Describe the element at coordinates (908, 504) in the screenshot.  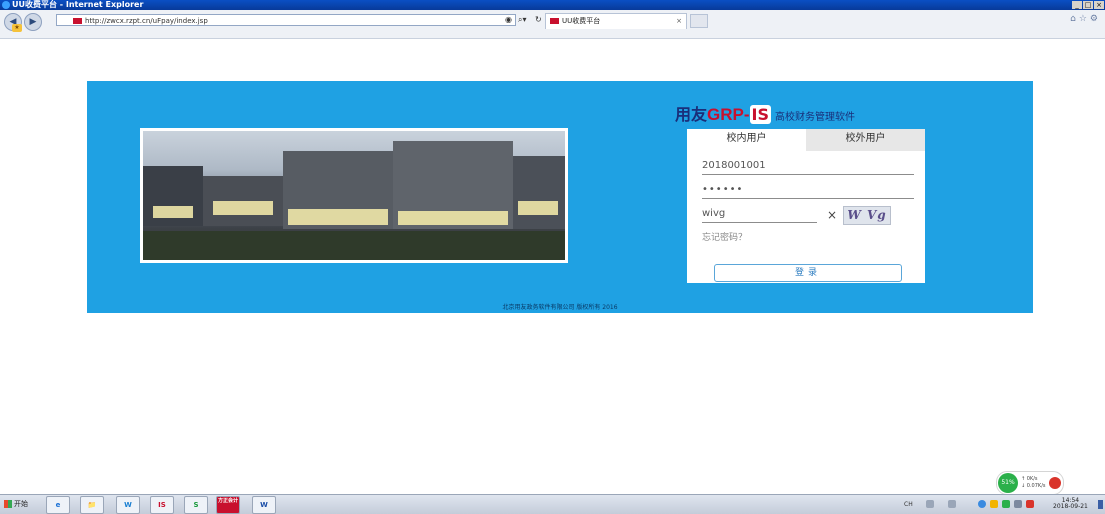
I see `language-indicator: CH` at that location.